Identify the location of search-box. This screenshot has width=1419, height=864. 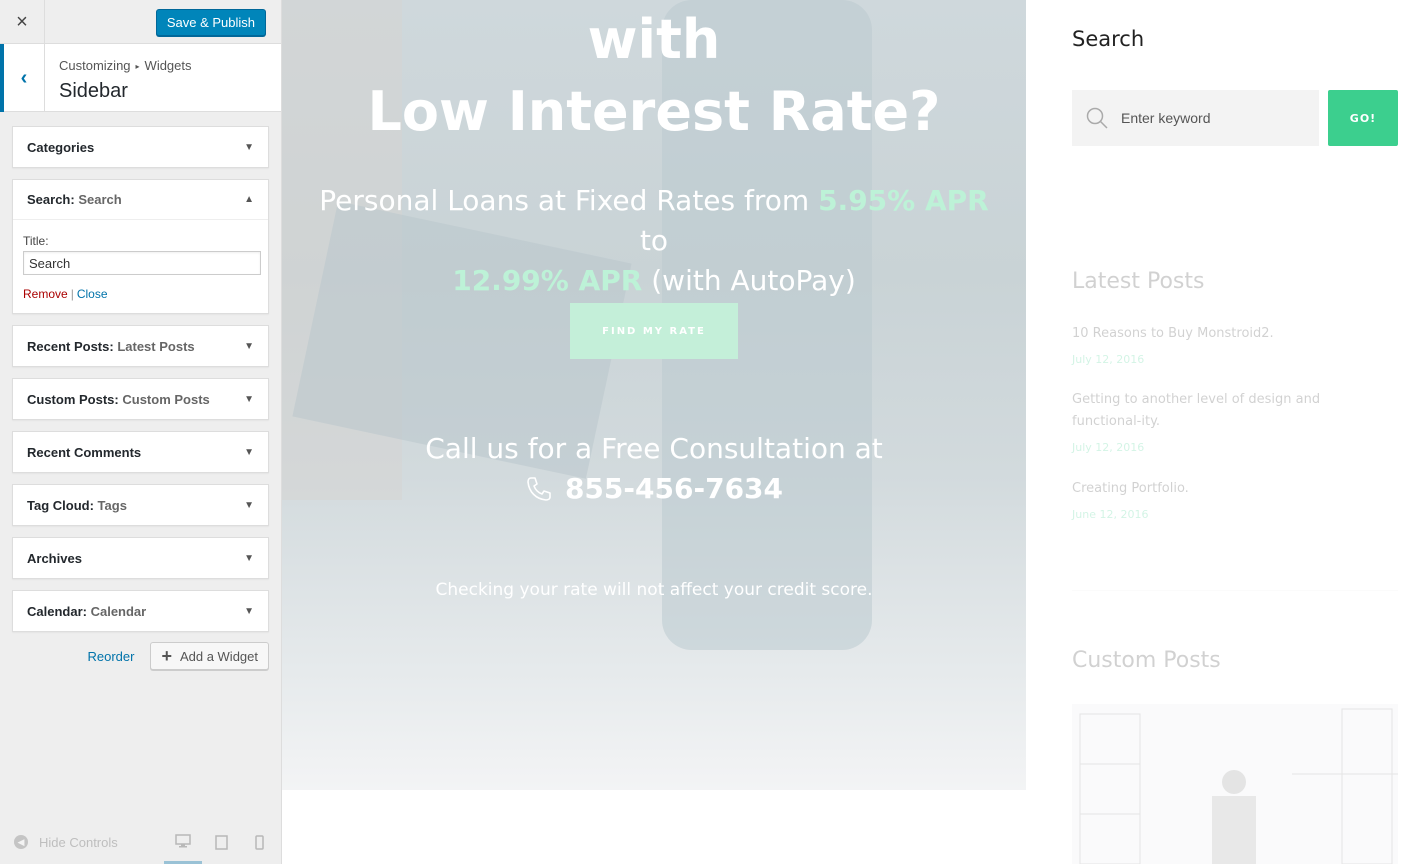
(1195, 118).